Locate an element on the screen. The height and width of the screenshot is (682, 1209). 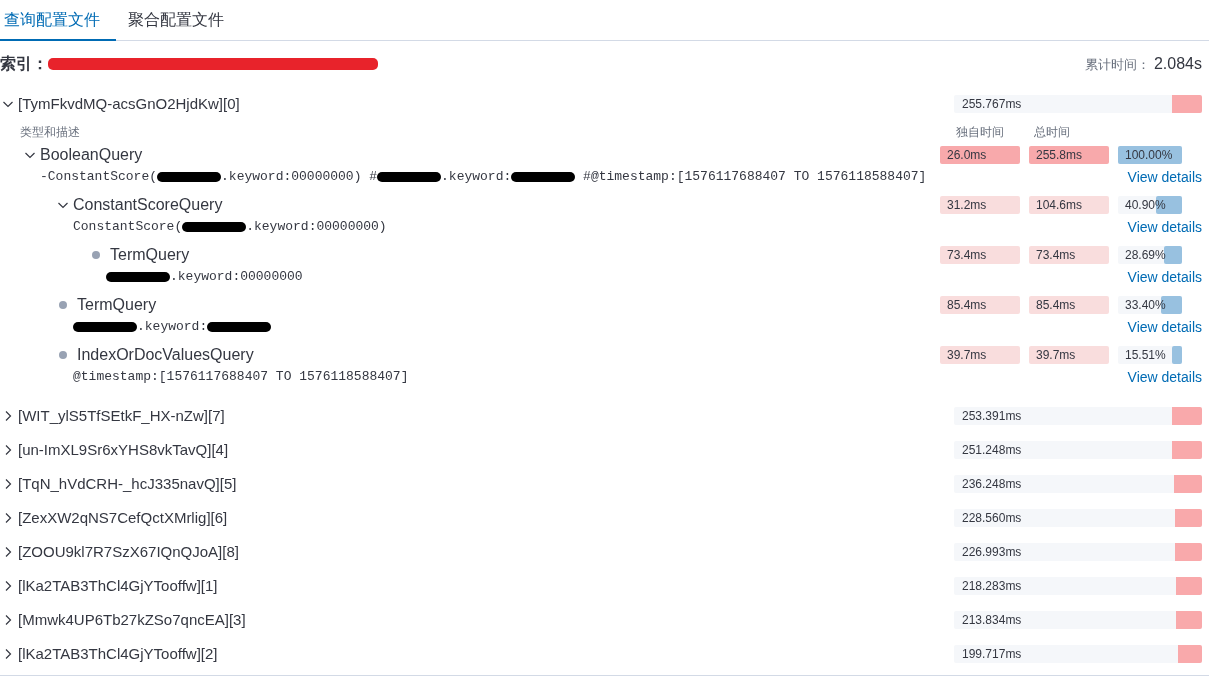
index-label: 索引： is located at coordinates (24, 64).